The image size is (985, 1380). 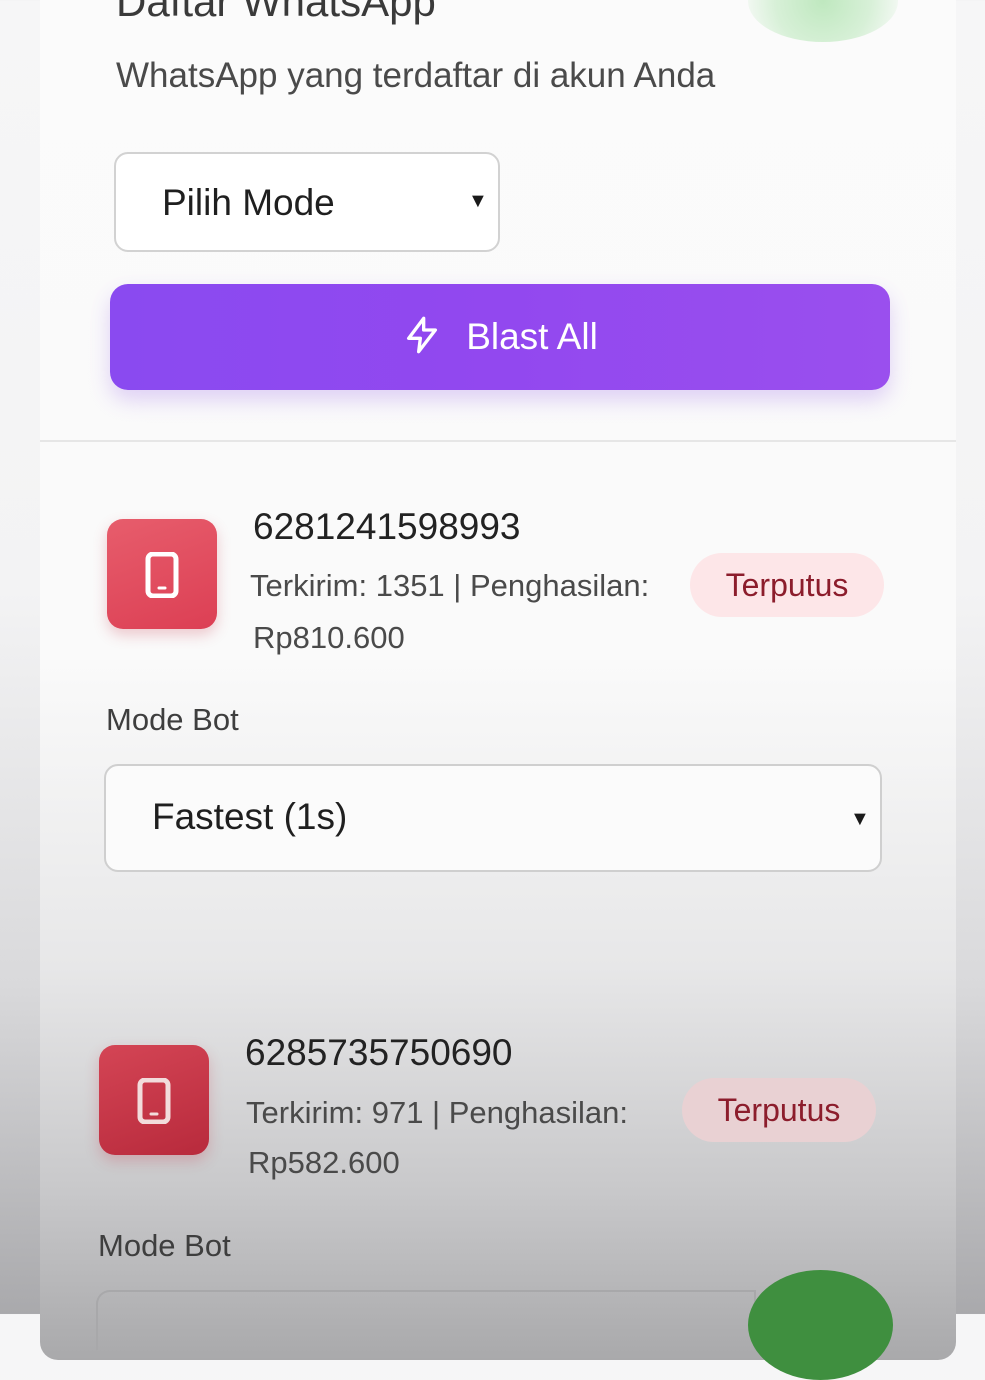 I want to click on account-income: Rp810.600, so click(x=329, y=637).